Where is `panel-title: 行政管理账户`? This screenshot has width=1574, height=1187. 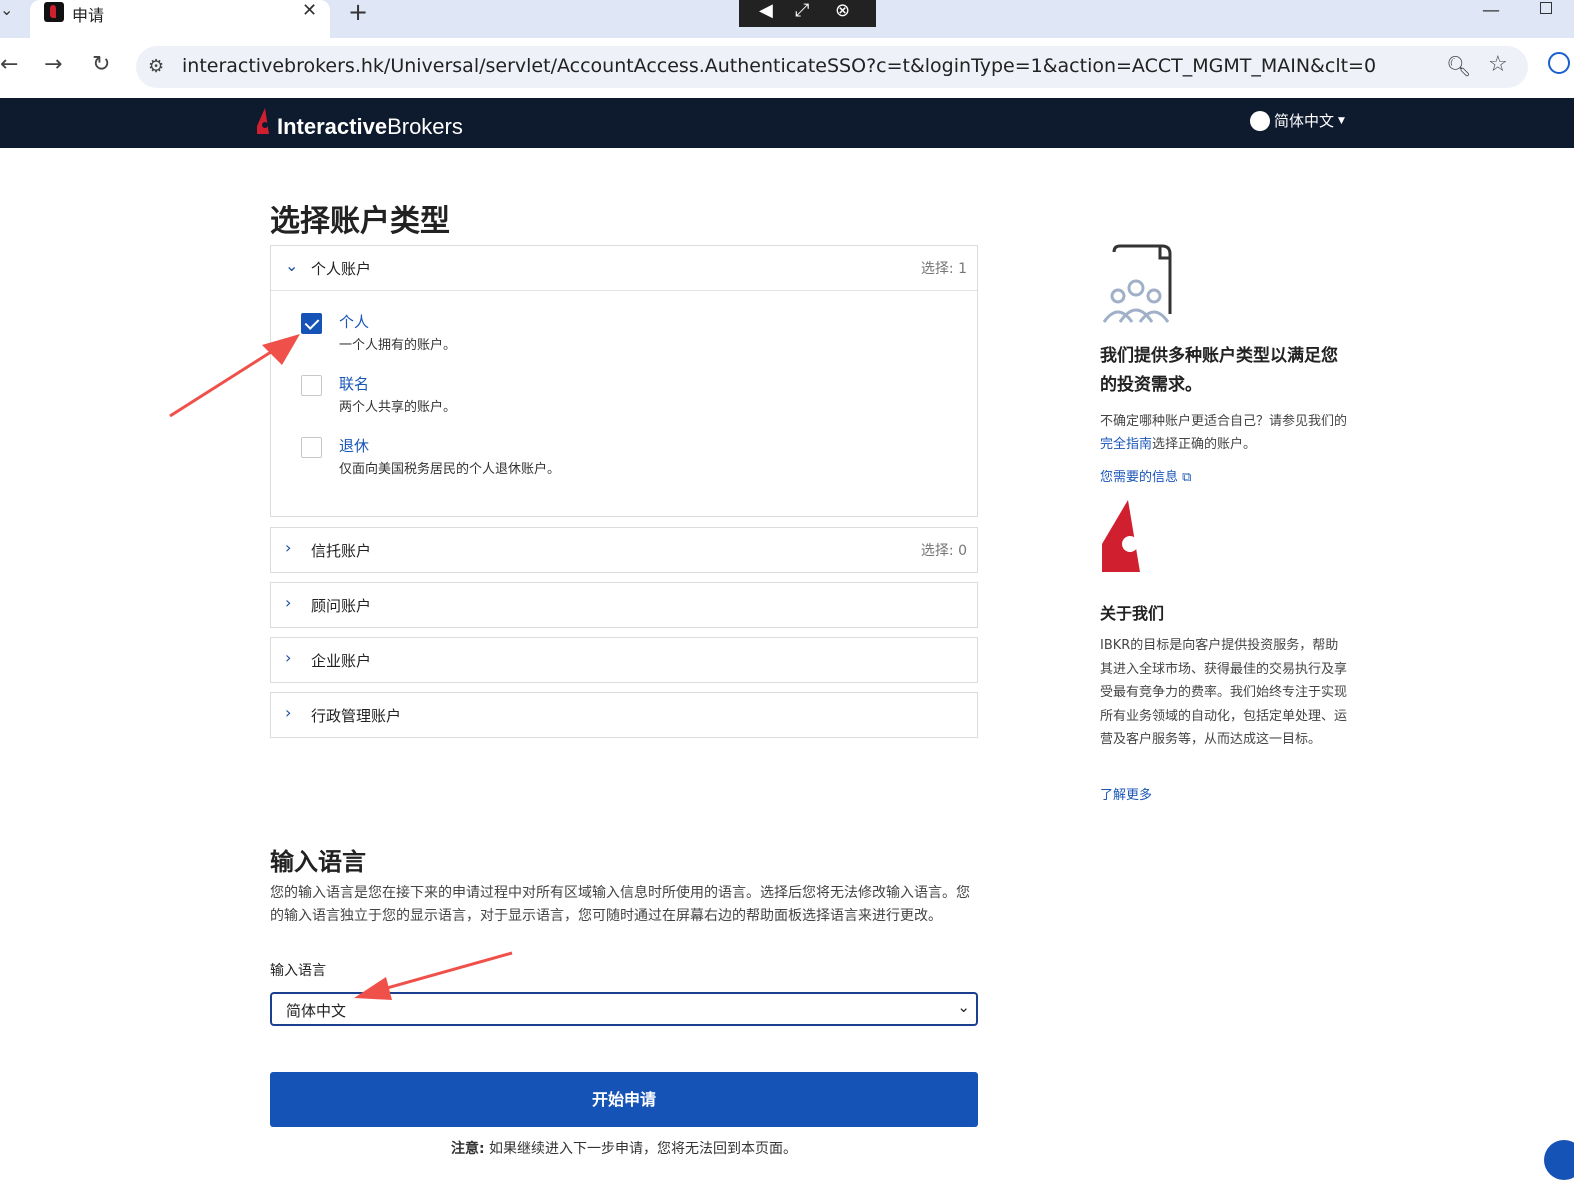
panel-title: 行政管理账户 is located at coordinates (356, 716).